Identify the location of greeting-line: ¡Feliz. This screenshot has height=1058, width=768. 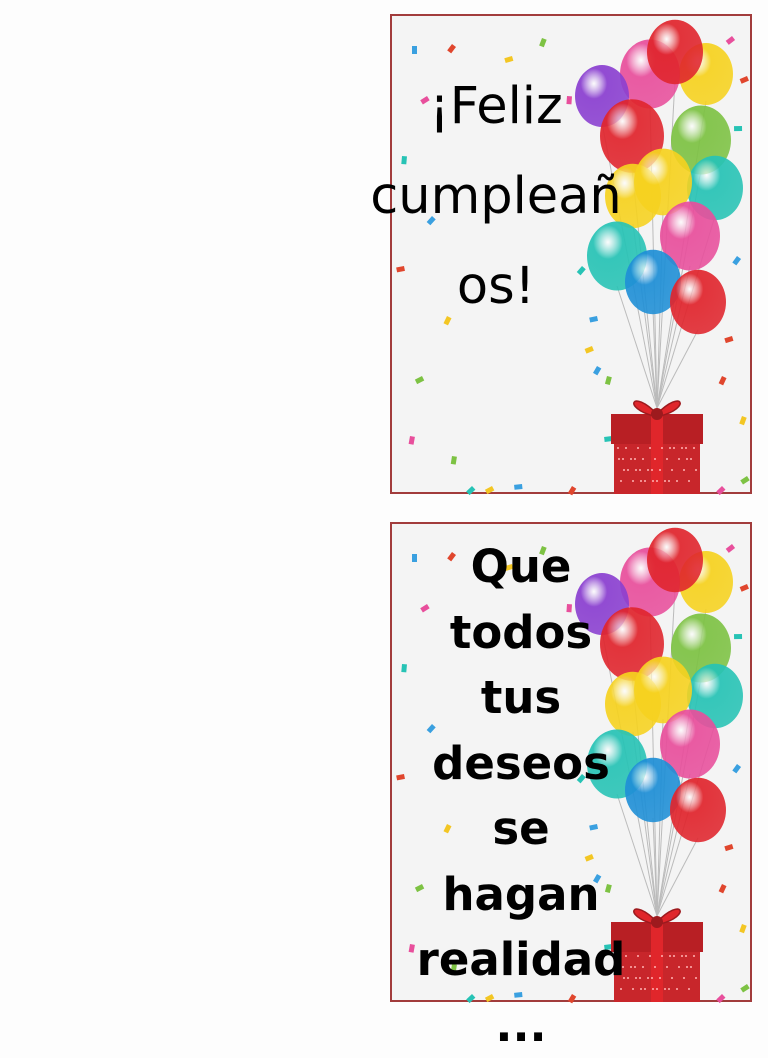
(496, 107).